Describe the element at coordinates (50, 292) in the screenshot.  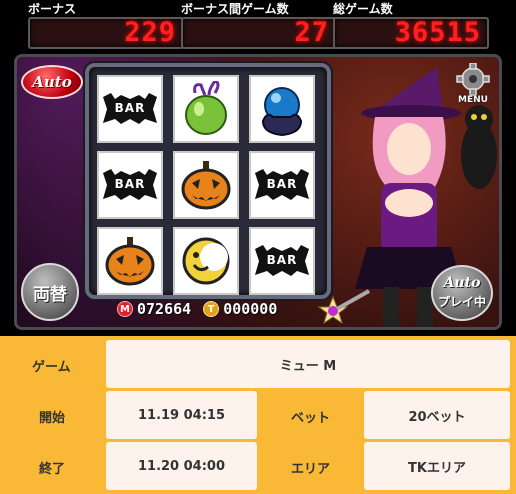
I see `exchange-button: 両替` at that location.